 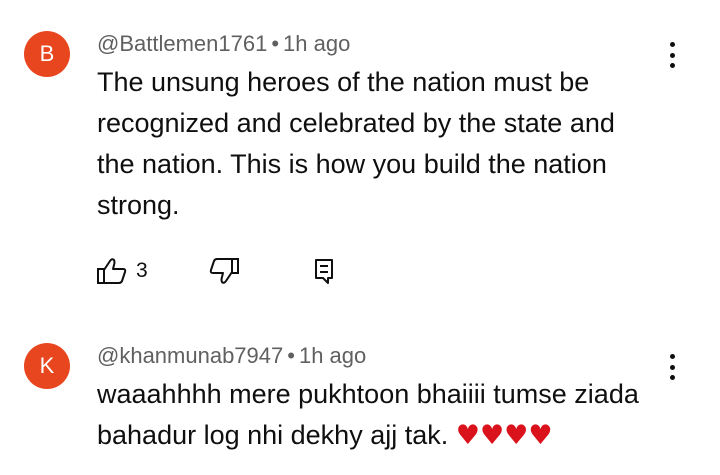 What do you see at coordinates (190, 355) in the screenshot?
I see `comment-author-handle: @khanmunab7947` at bounding box center [190, 355].